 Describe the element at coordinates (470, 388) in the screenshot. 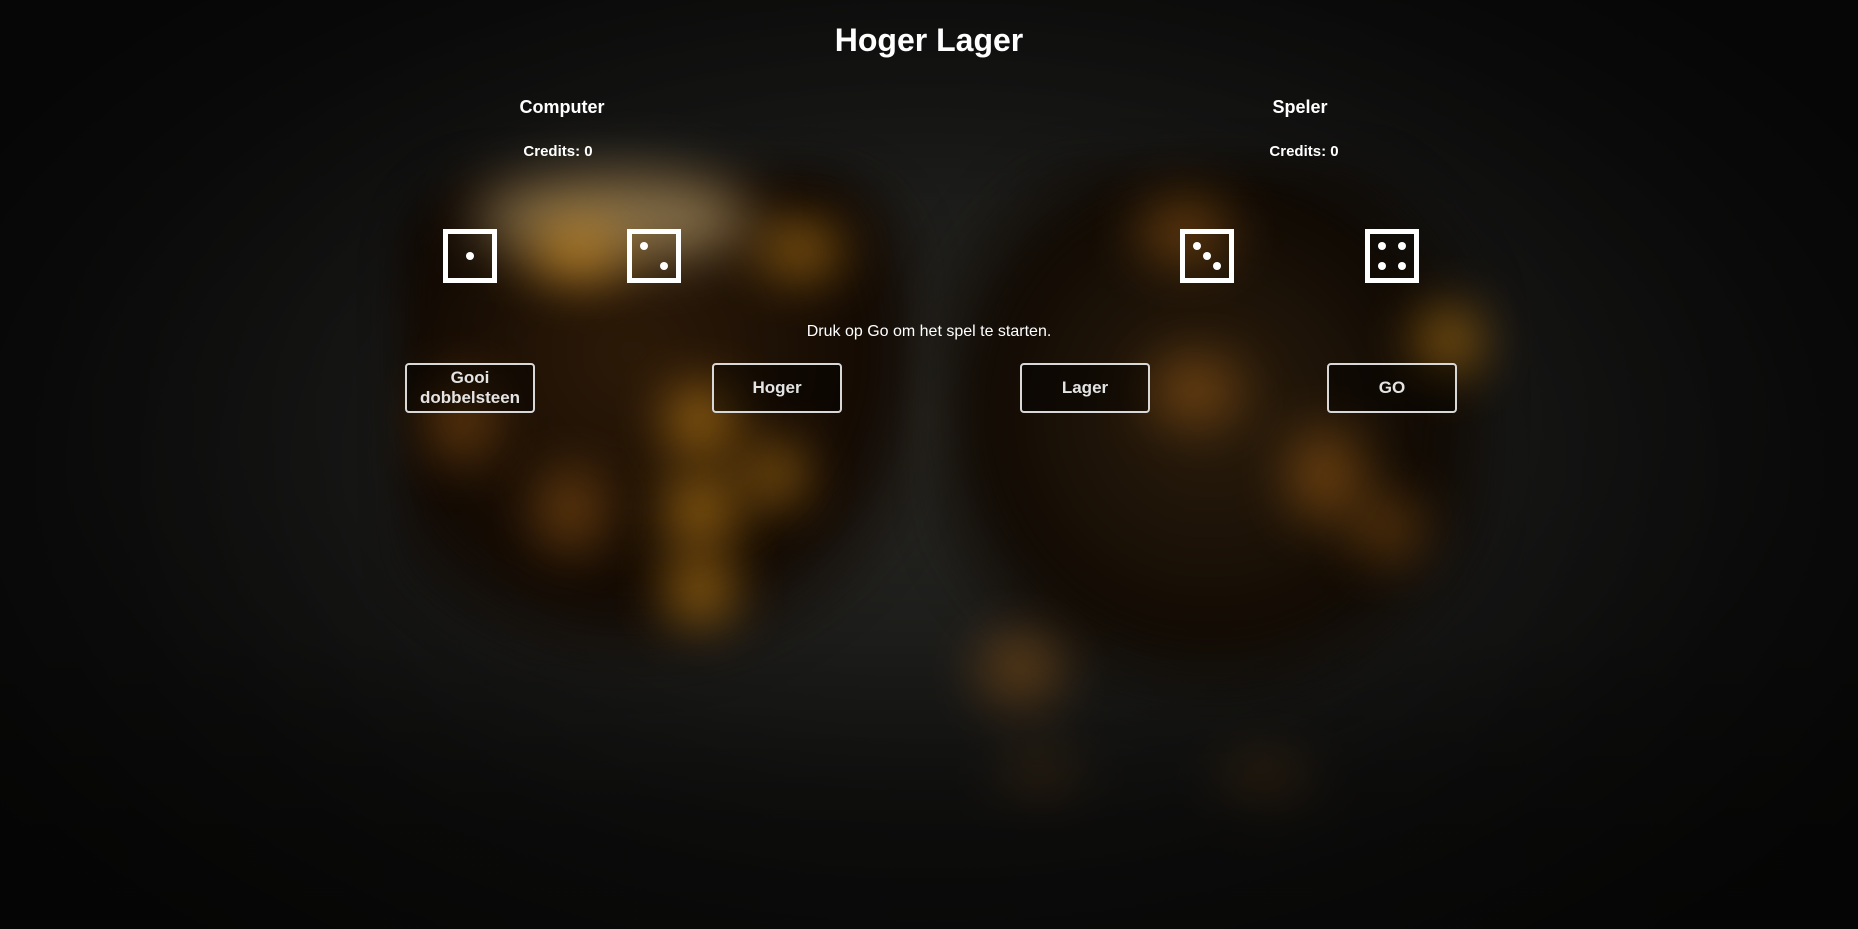

I see `roll-dice-button: Gooi dobbelsteen` at that location.